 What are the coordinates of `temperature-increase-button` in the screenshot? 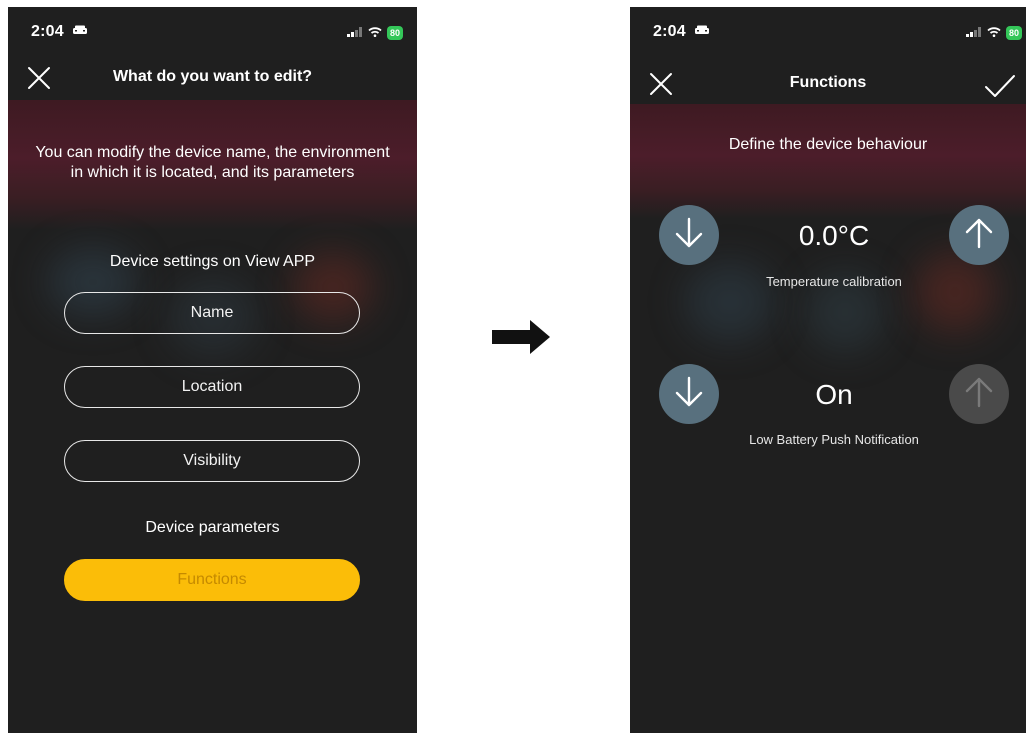 It's located at (979, 235).